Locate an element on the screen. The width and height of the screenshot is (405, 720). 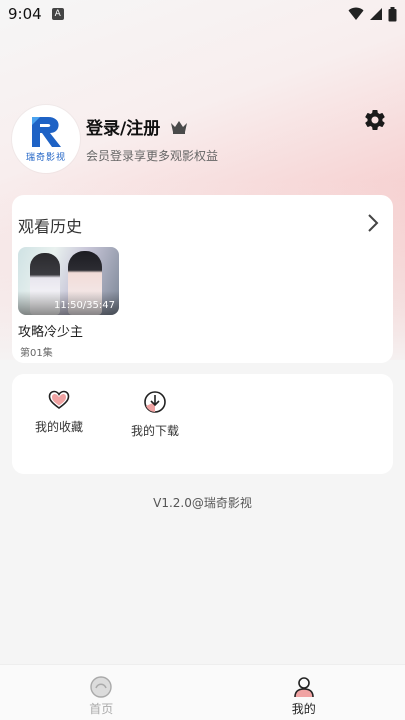
status-time: 9:04 is located at coordinates (25, 14).